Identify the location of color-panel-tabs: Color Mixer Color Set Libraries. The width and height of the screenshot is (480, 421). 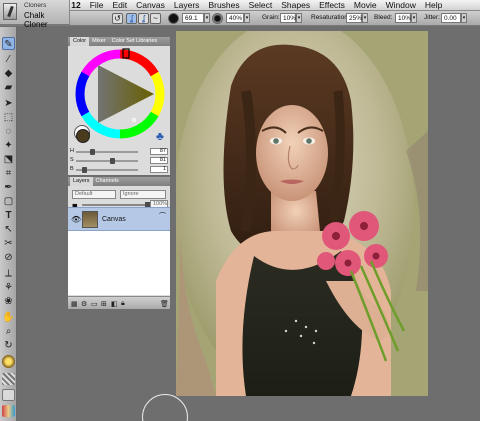
(119, 41).